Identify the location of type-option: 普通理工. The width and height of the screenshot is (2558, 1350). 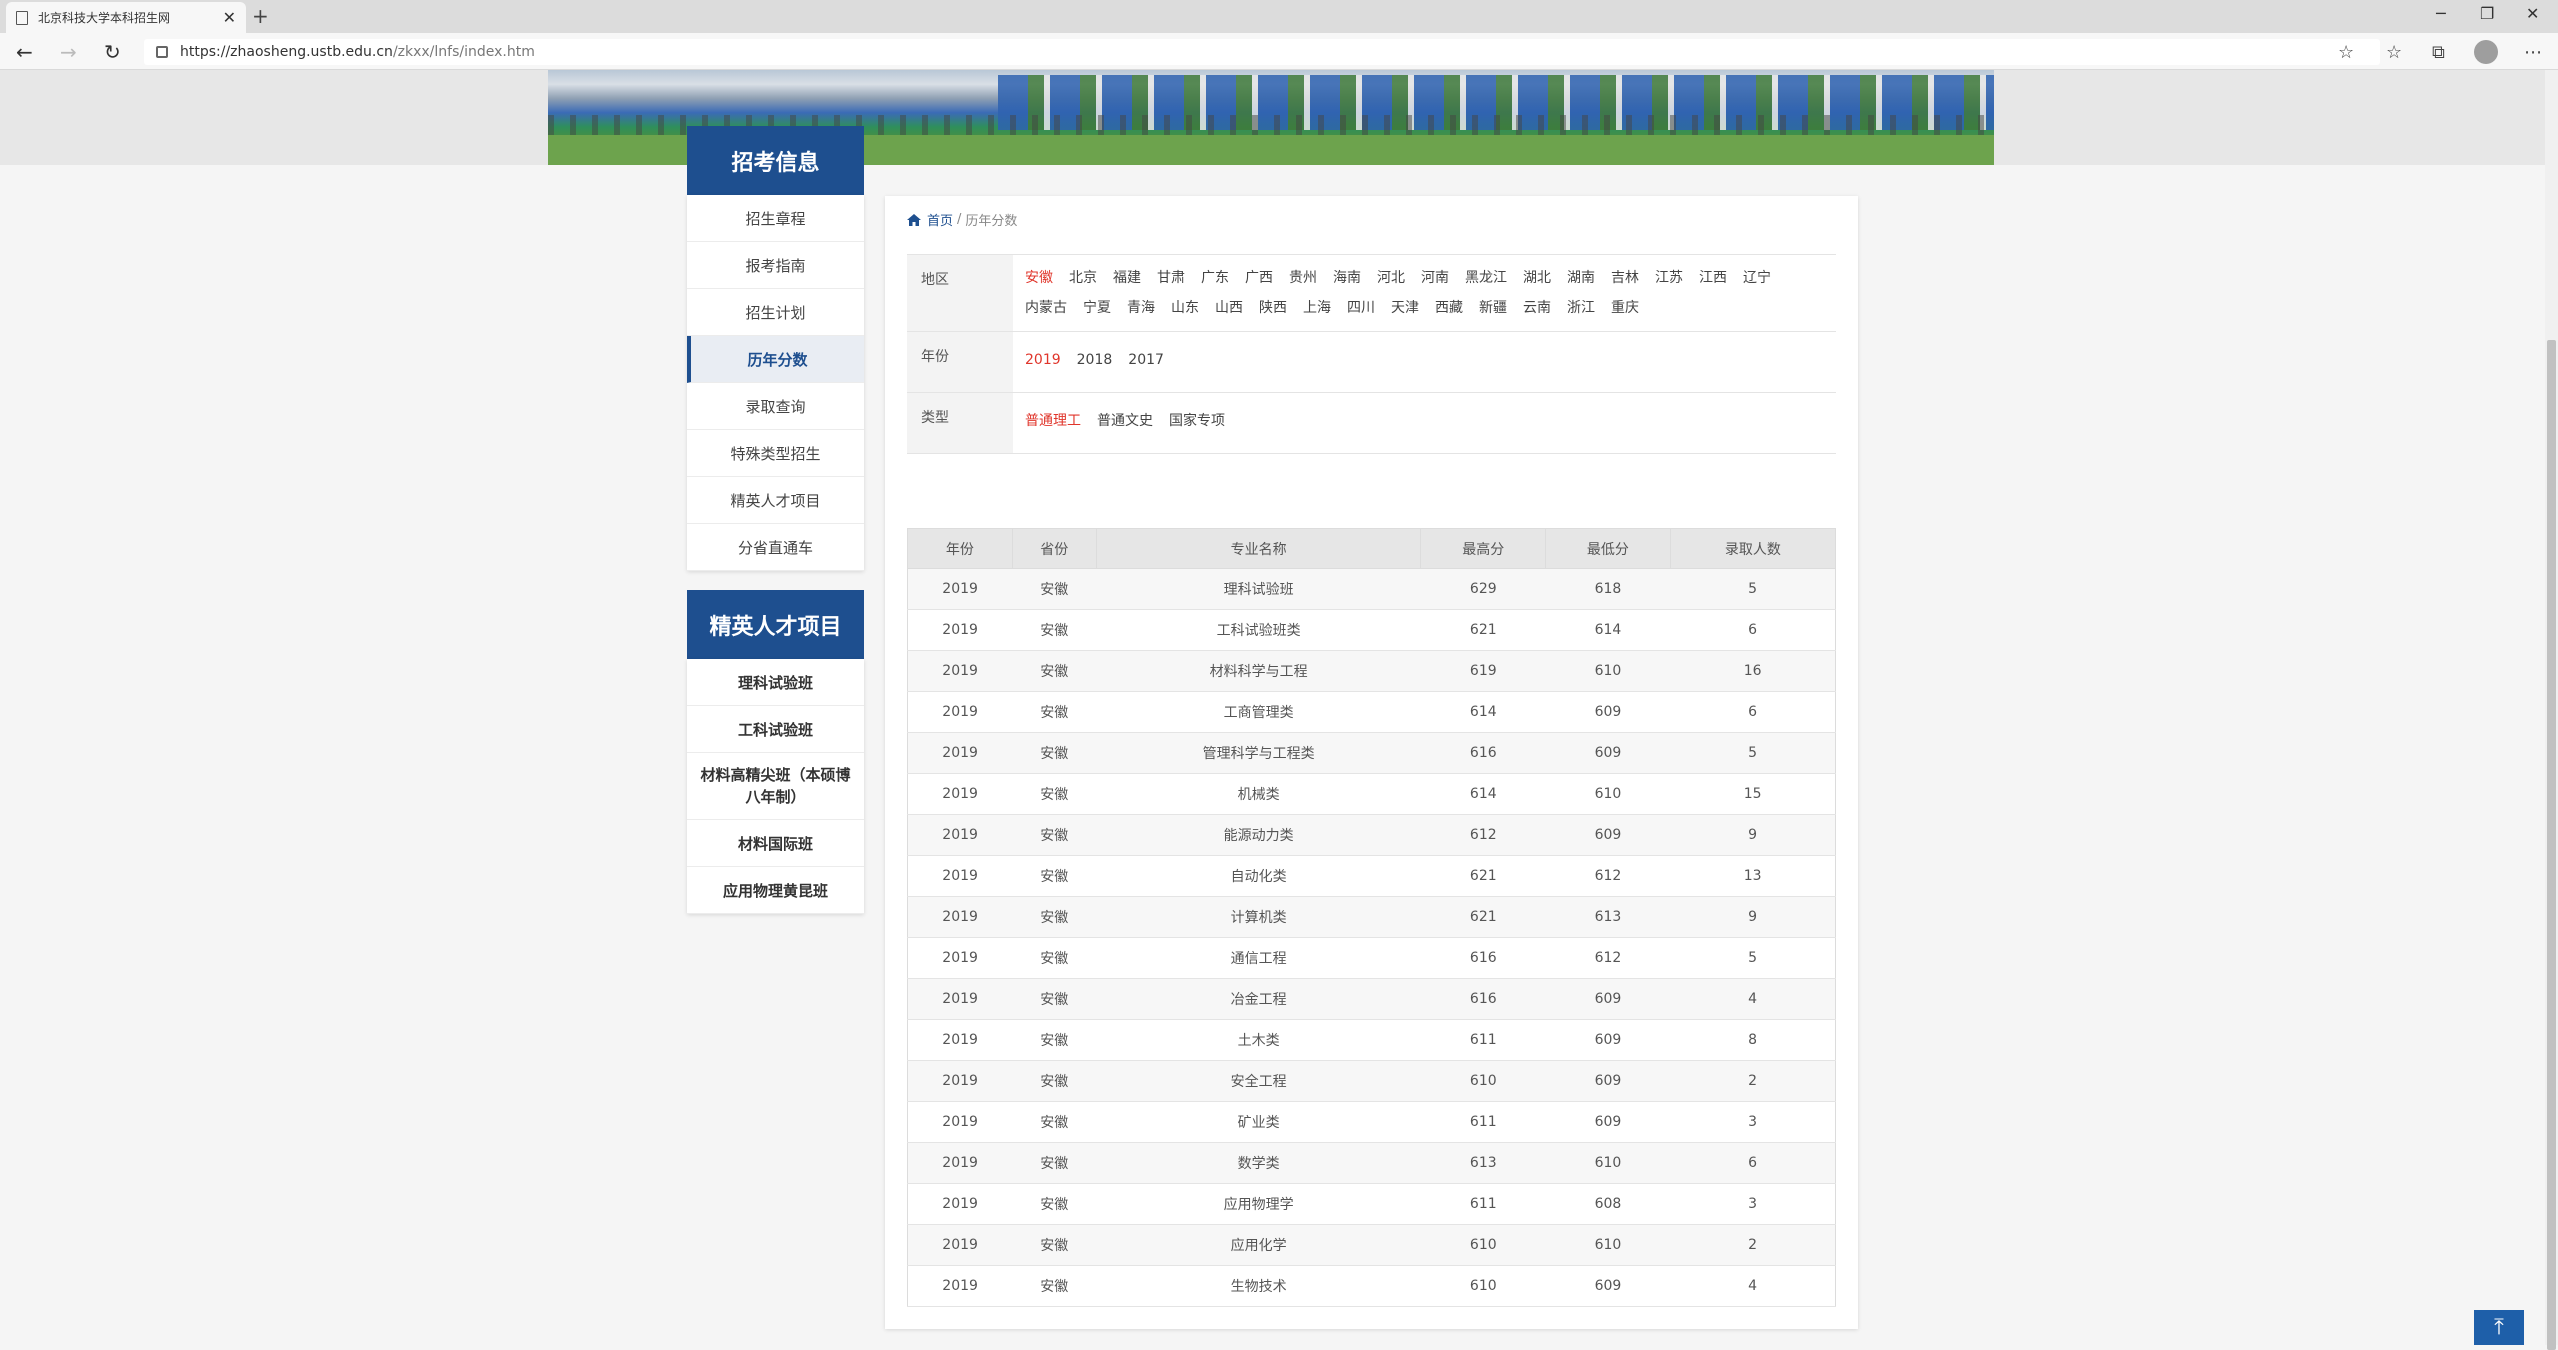
(1053, 421).